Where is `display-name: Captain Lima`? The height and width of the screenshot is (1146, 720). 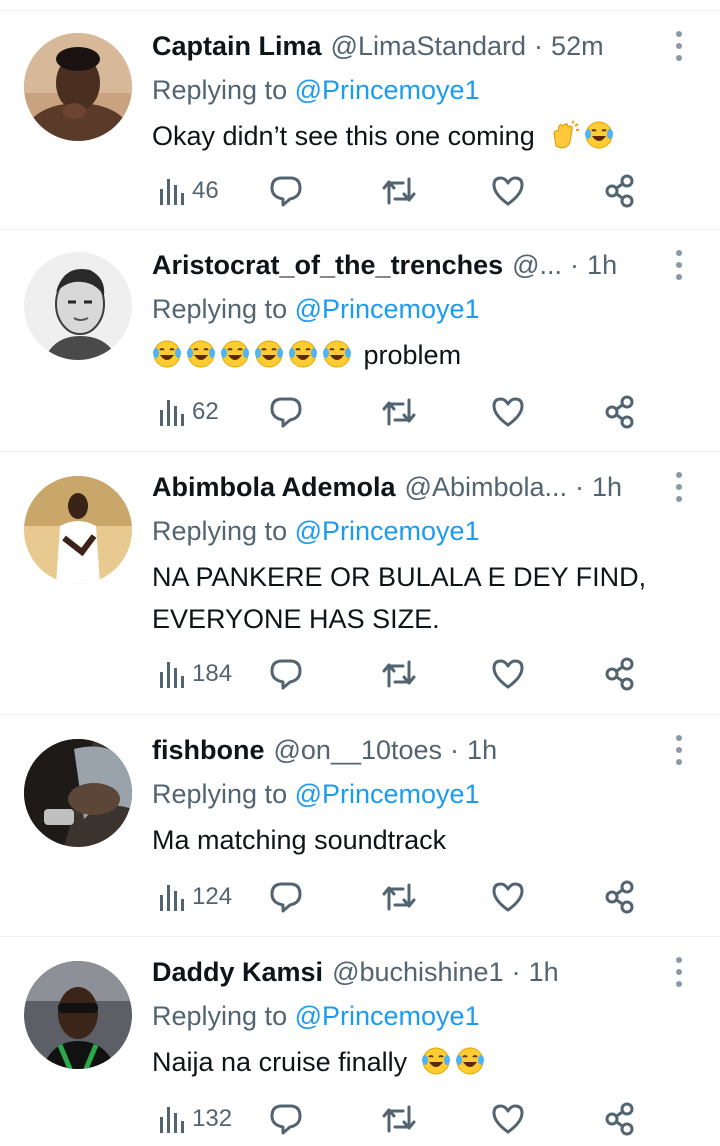 display-name: Captain Lima is located at coordinates (237, 46).